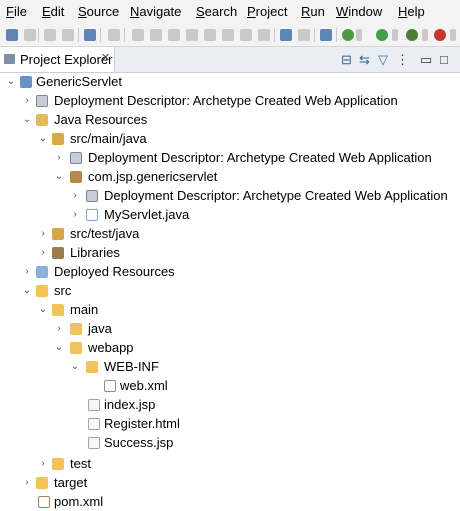 This screenshot has width=460, height=511. I want to click on drop-to-frame-icon, so click(264, 35).